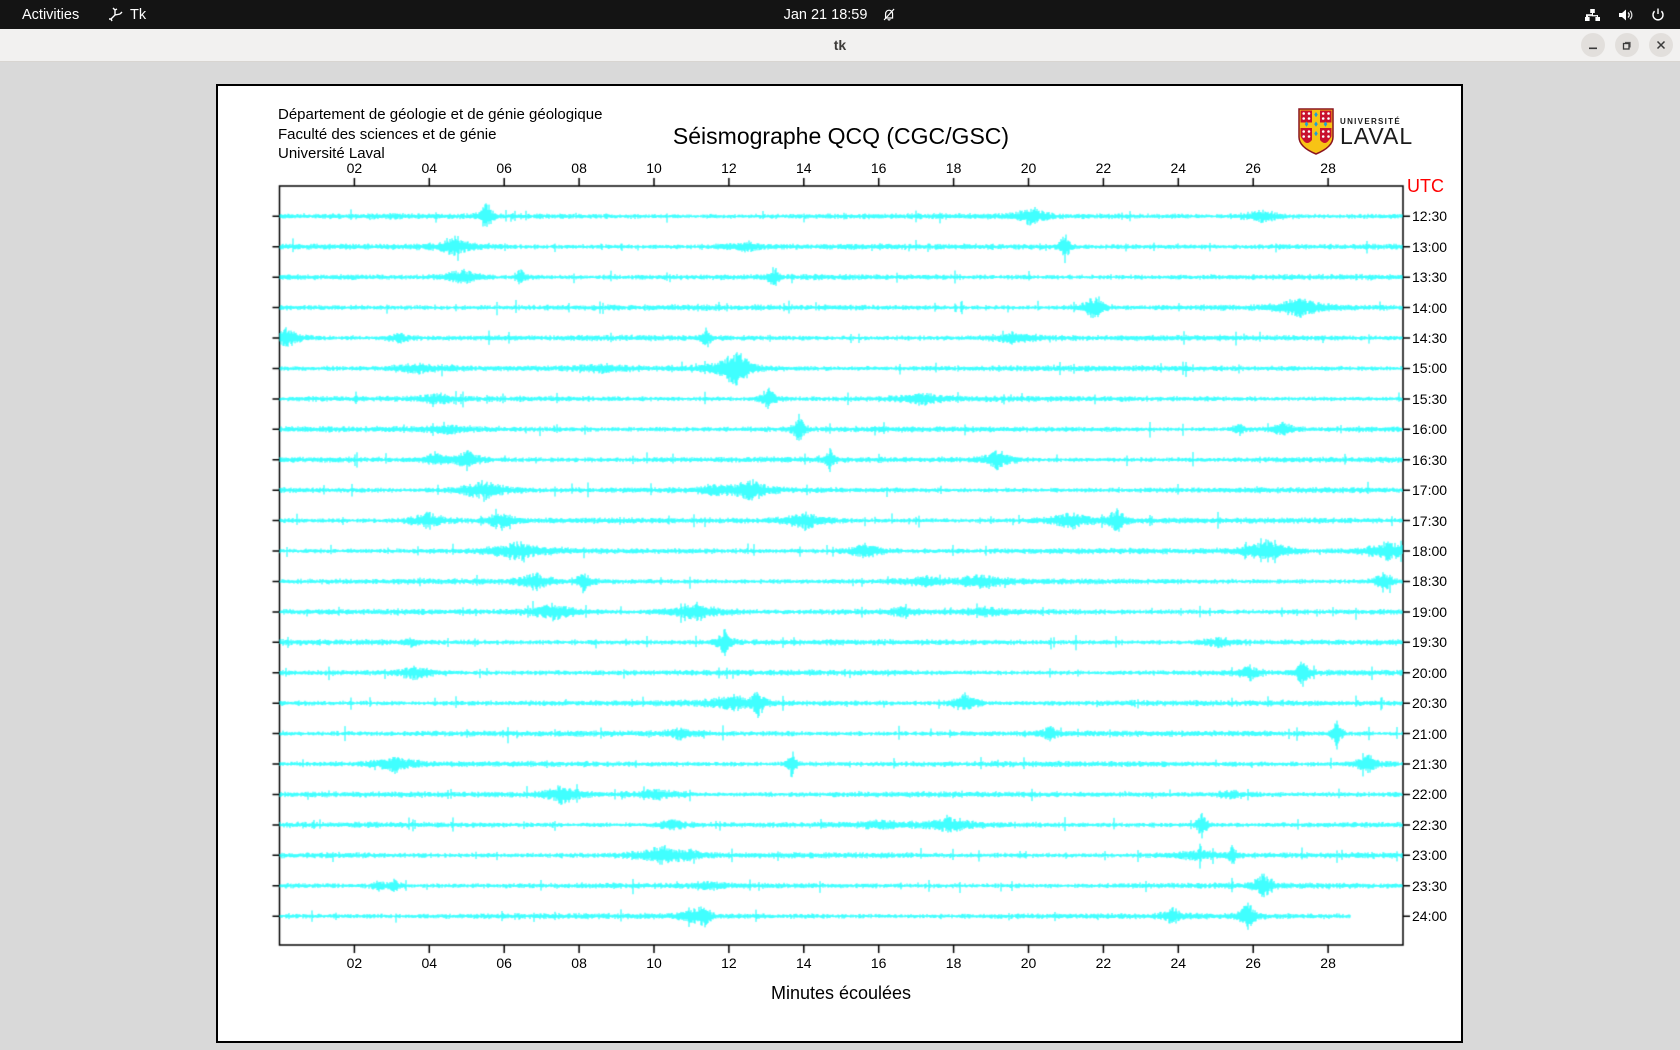 The width and height of the screenshot is (1680, 1050). I want to click on x-tick-label-top: 18, so click(953, 168).